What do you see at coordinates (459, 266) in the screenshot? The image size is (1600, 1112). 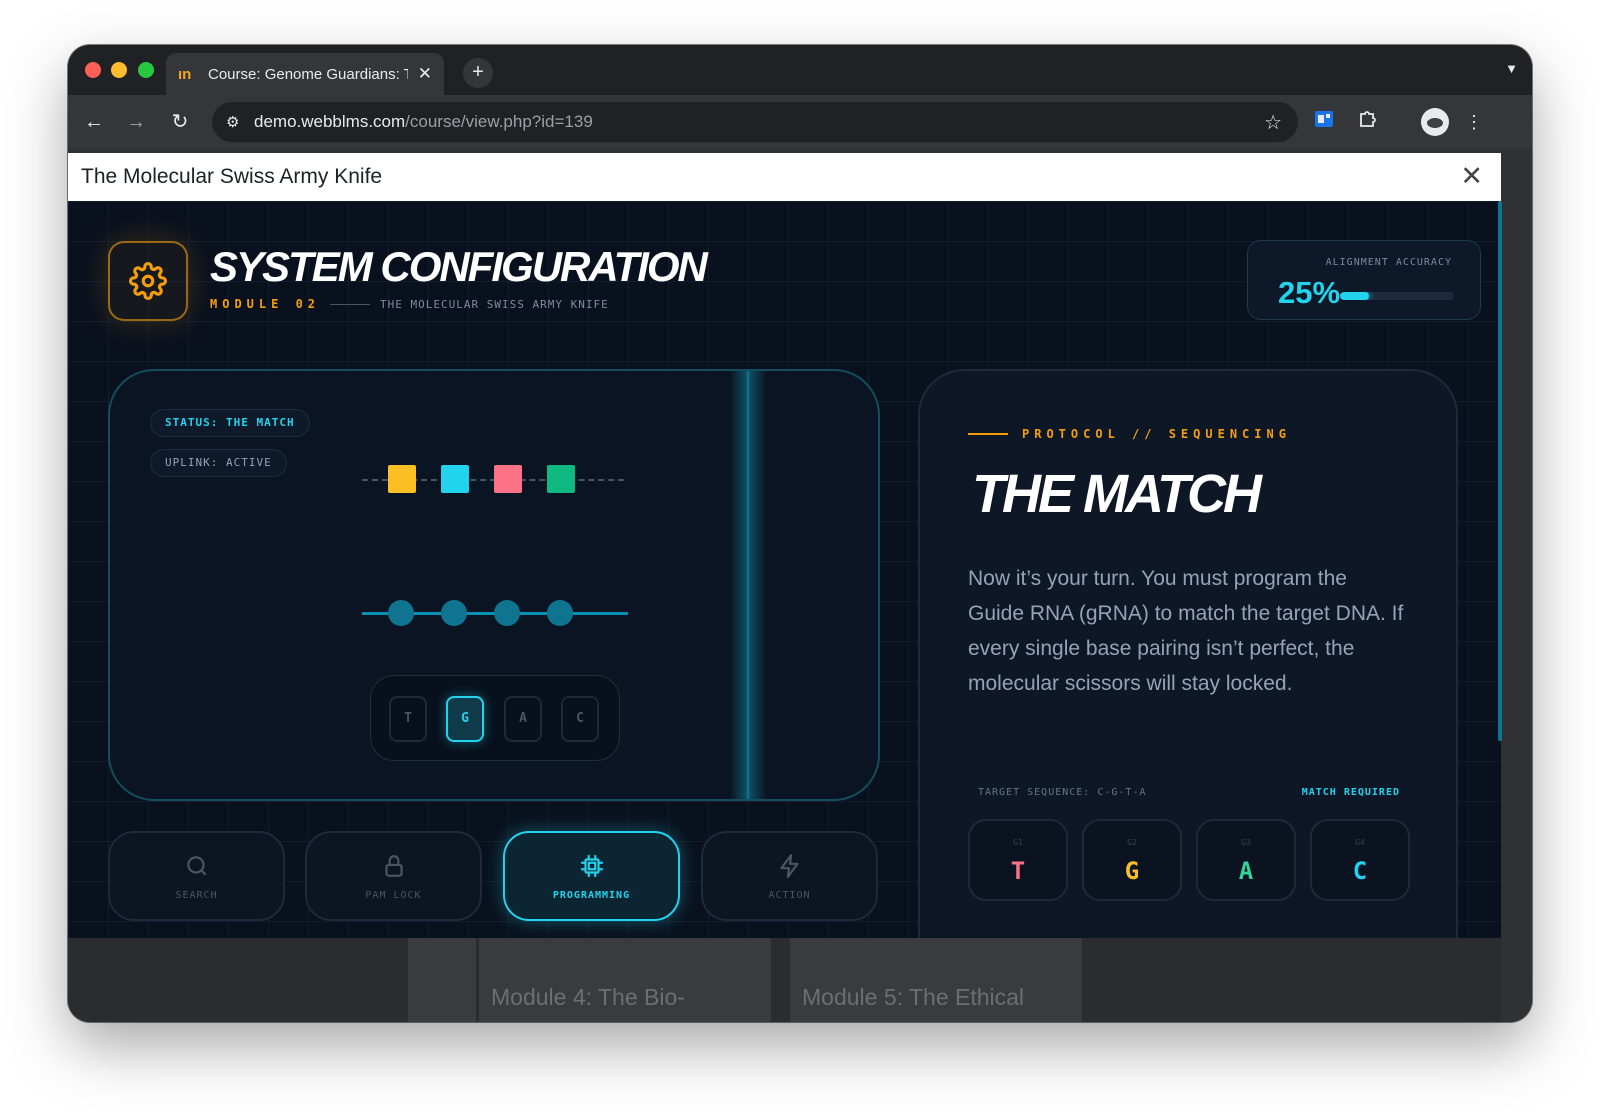 I see `page-title: SYSTEM CONFIGURATION` at bounding box center [459, 266].